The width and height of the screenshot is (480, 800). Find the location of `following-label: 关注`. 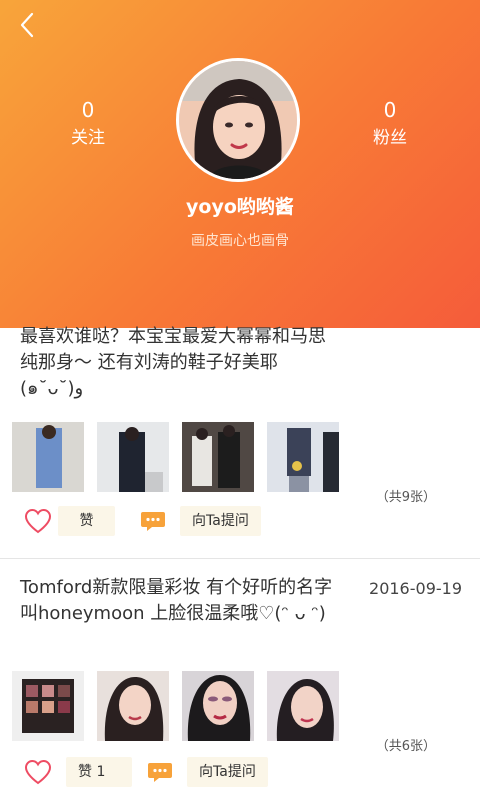

following-label: 关注 is located at coordinates (88, 138).